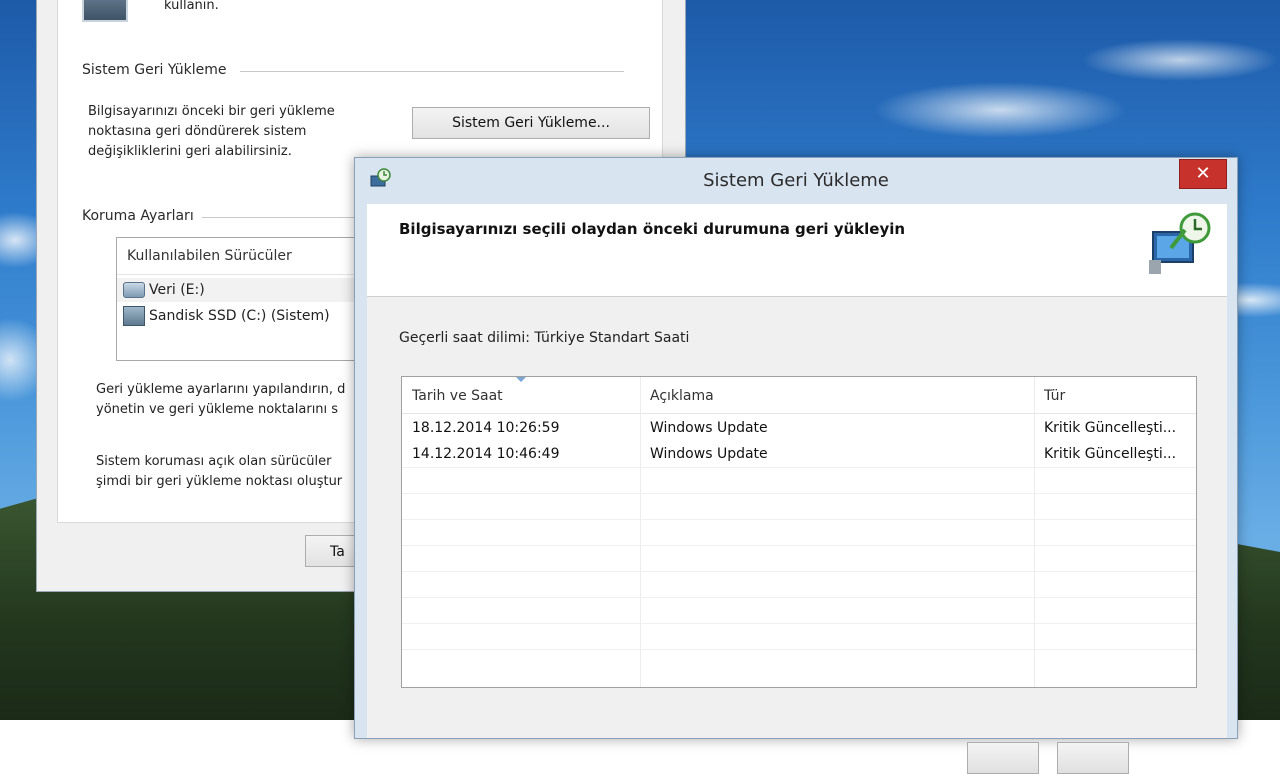 The width and height of the screenshot is (1280, 774). Describe the element at coordinates (486, 454) in the screenshot. I see `cell-date: 14.12.2014 10:46:49` at that location.